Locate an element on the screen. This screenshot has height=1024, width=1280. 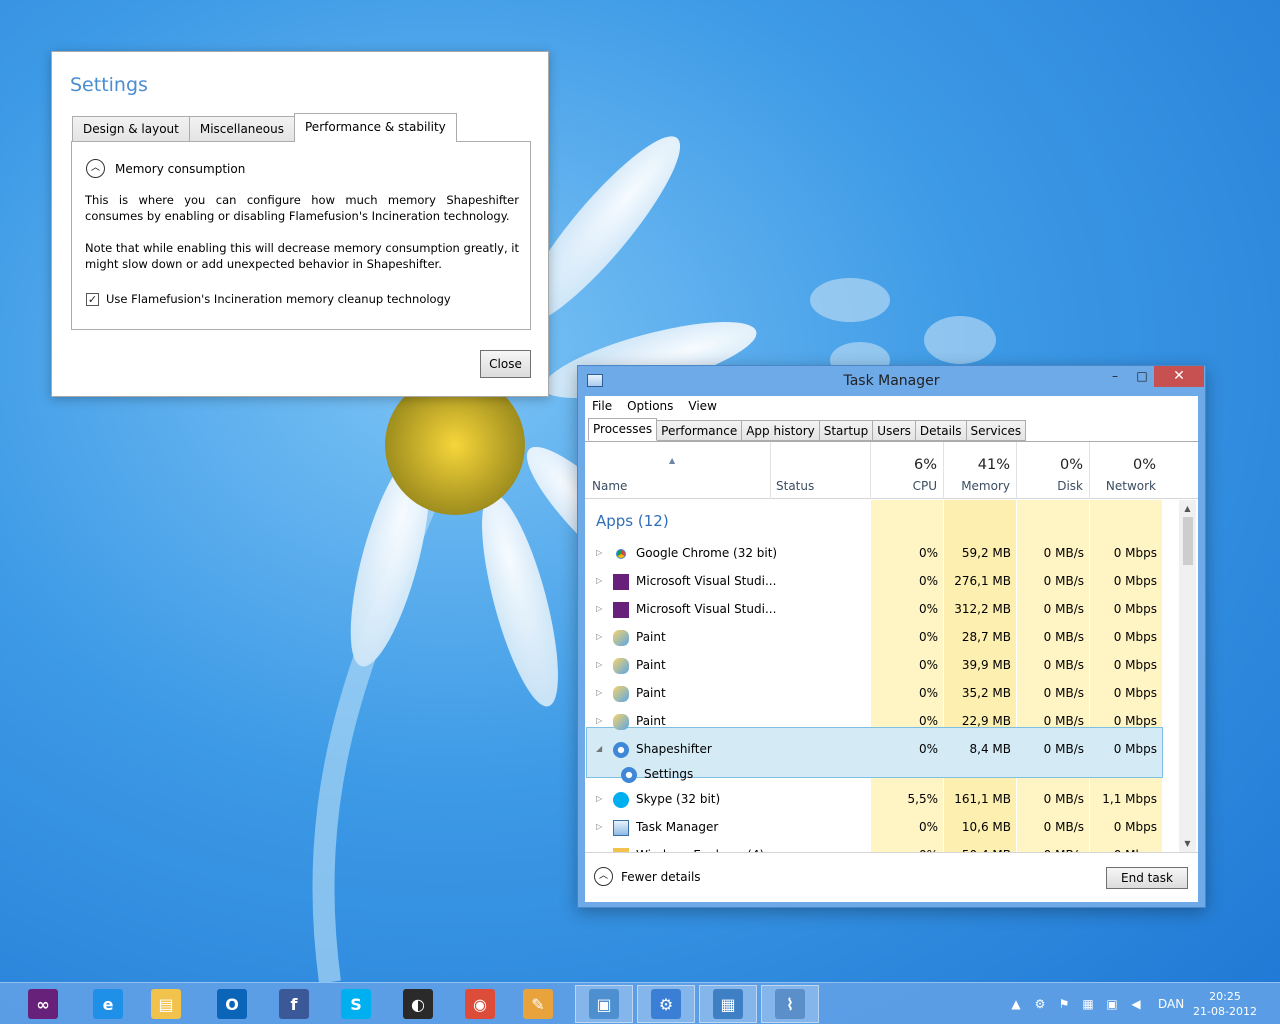
file-explorer-icon: ▤ is located at coordinates (166, 1004).